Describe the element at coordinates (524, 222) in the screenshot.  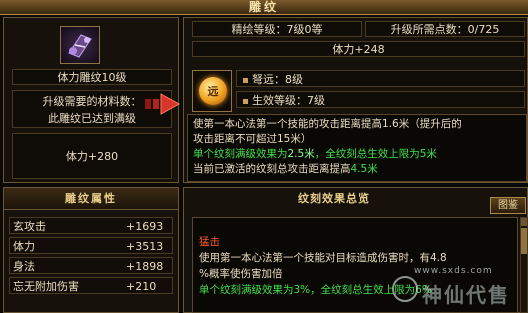
I see `scroll-up-icon` at that location.